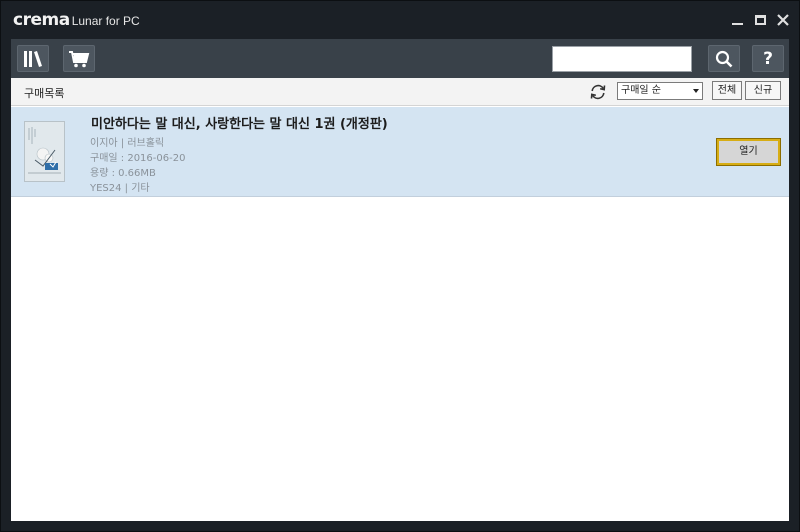  I want to click on library-icon, so click(33, 58).